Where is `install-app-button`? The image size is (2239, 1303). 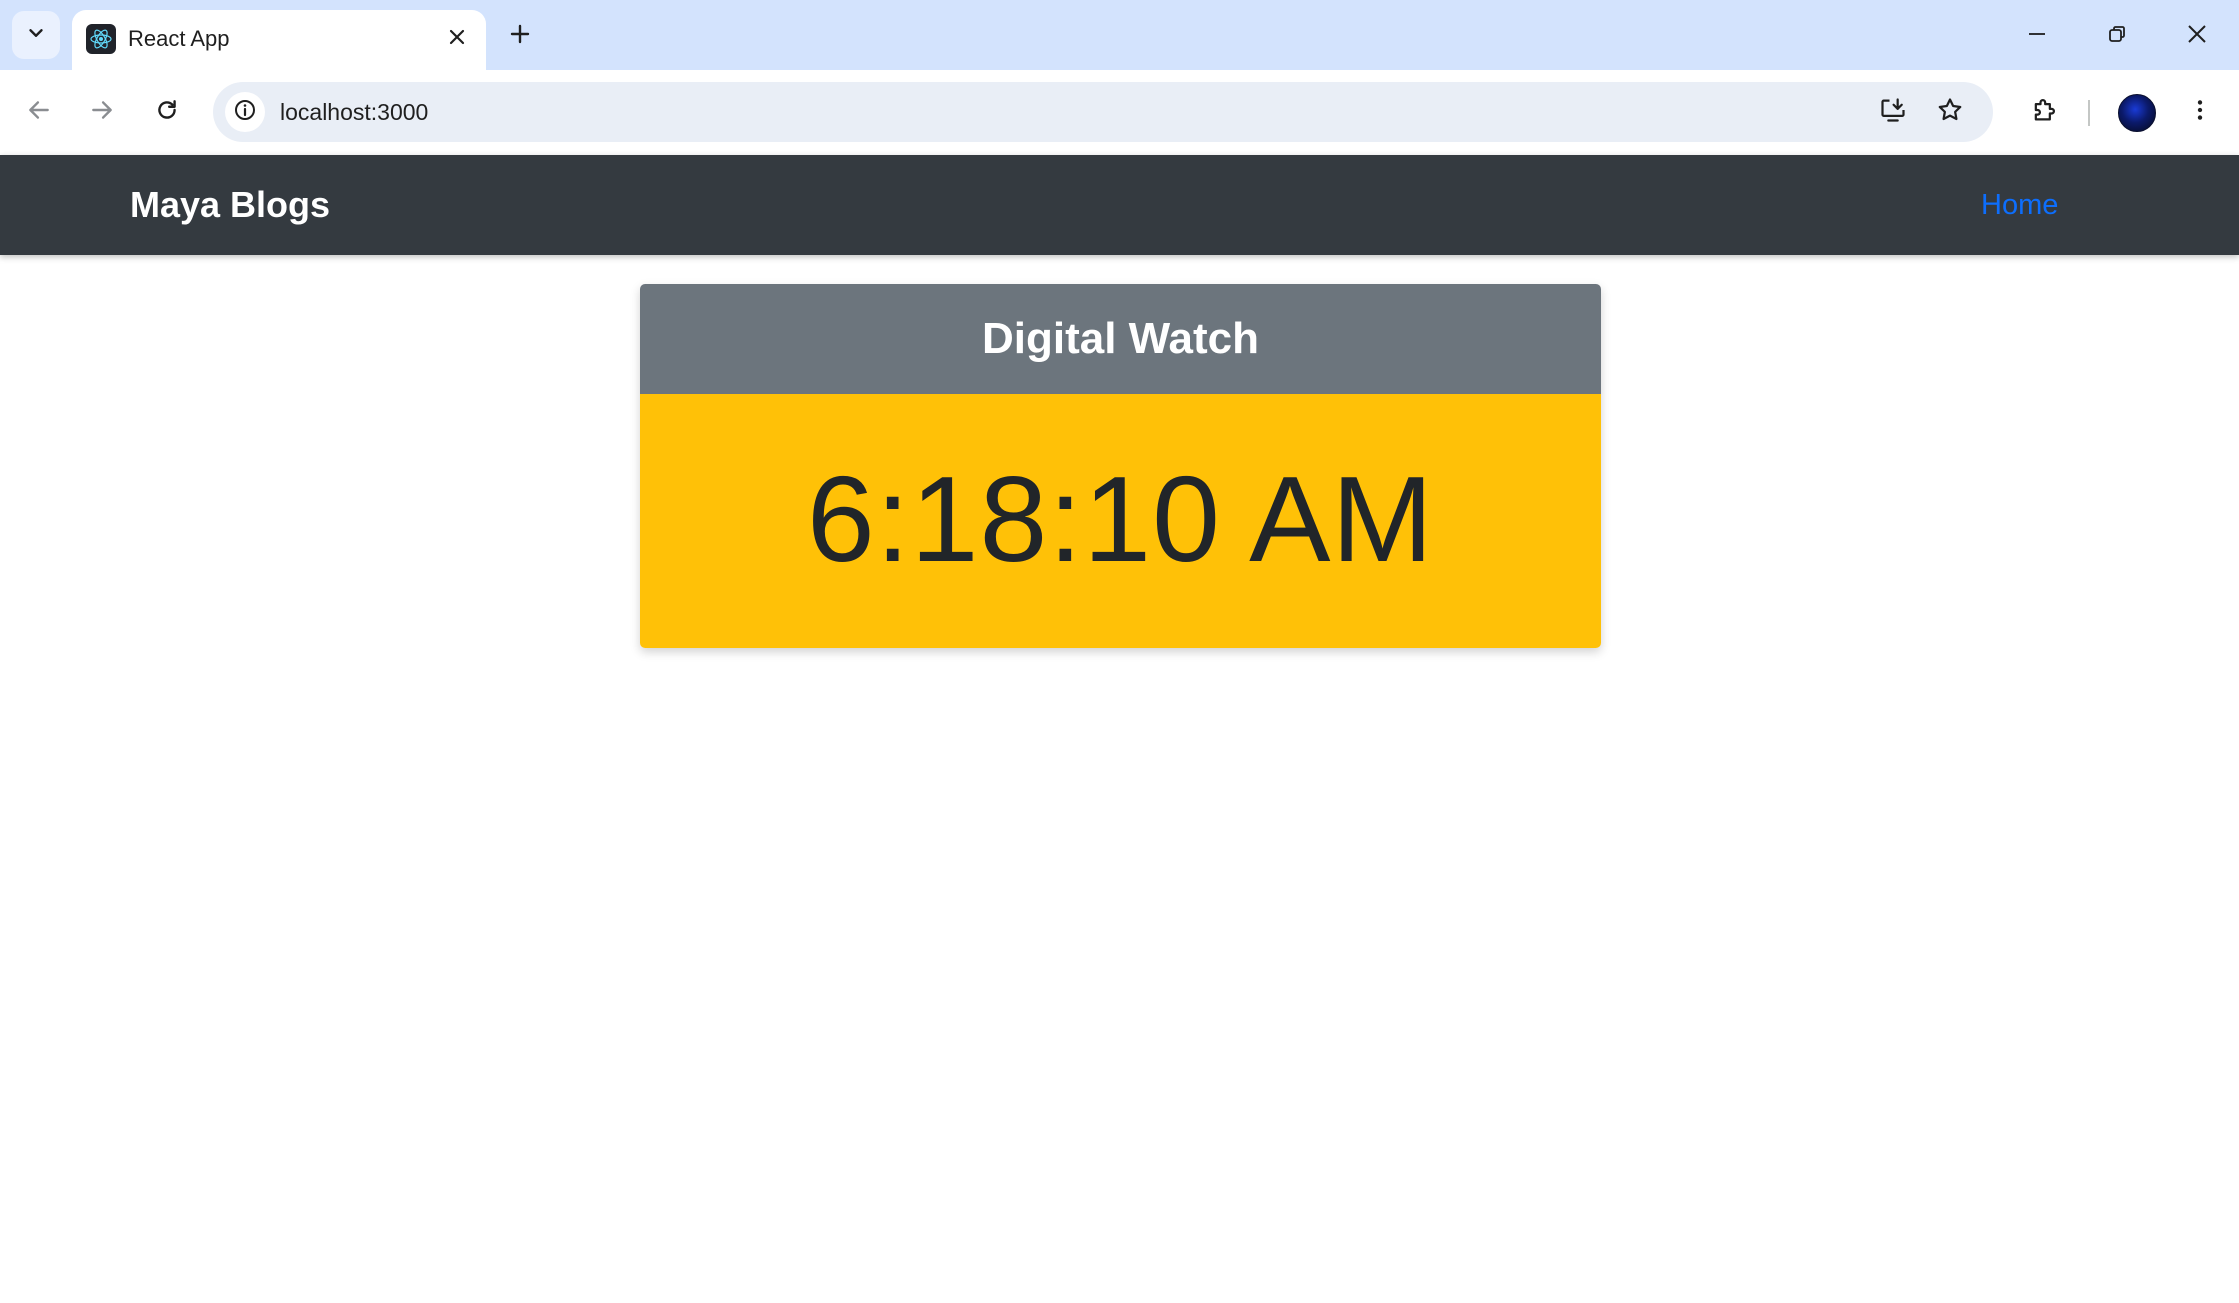 install-app-button is located at coordinates (1893, 112).